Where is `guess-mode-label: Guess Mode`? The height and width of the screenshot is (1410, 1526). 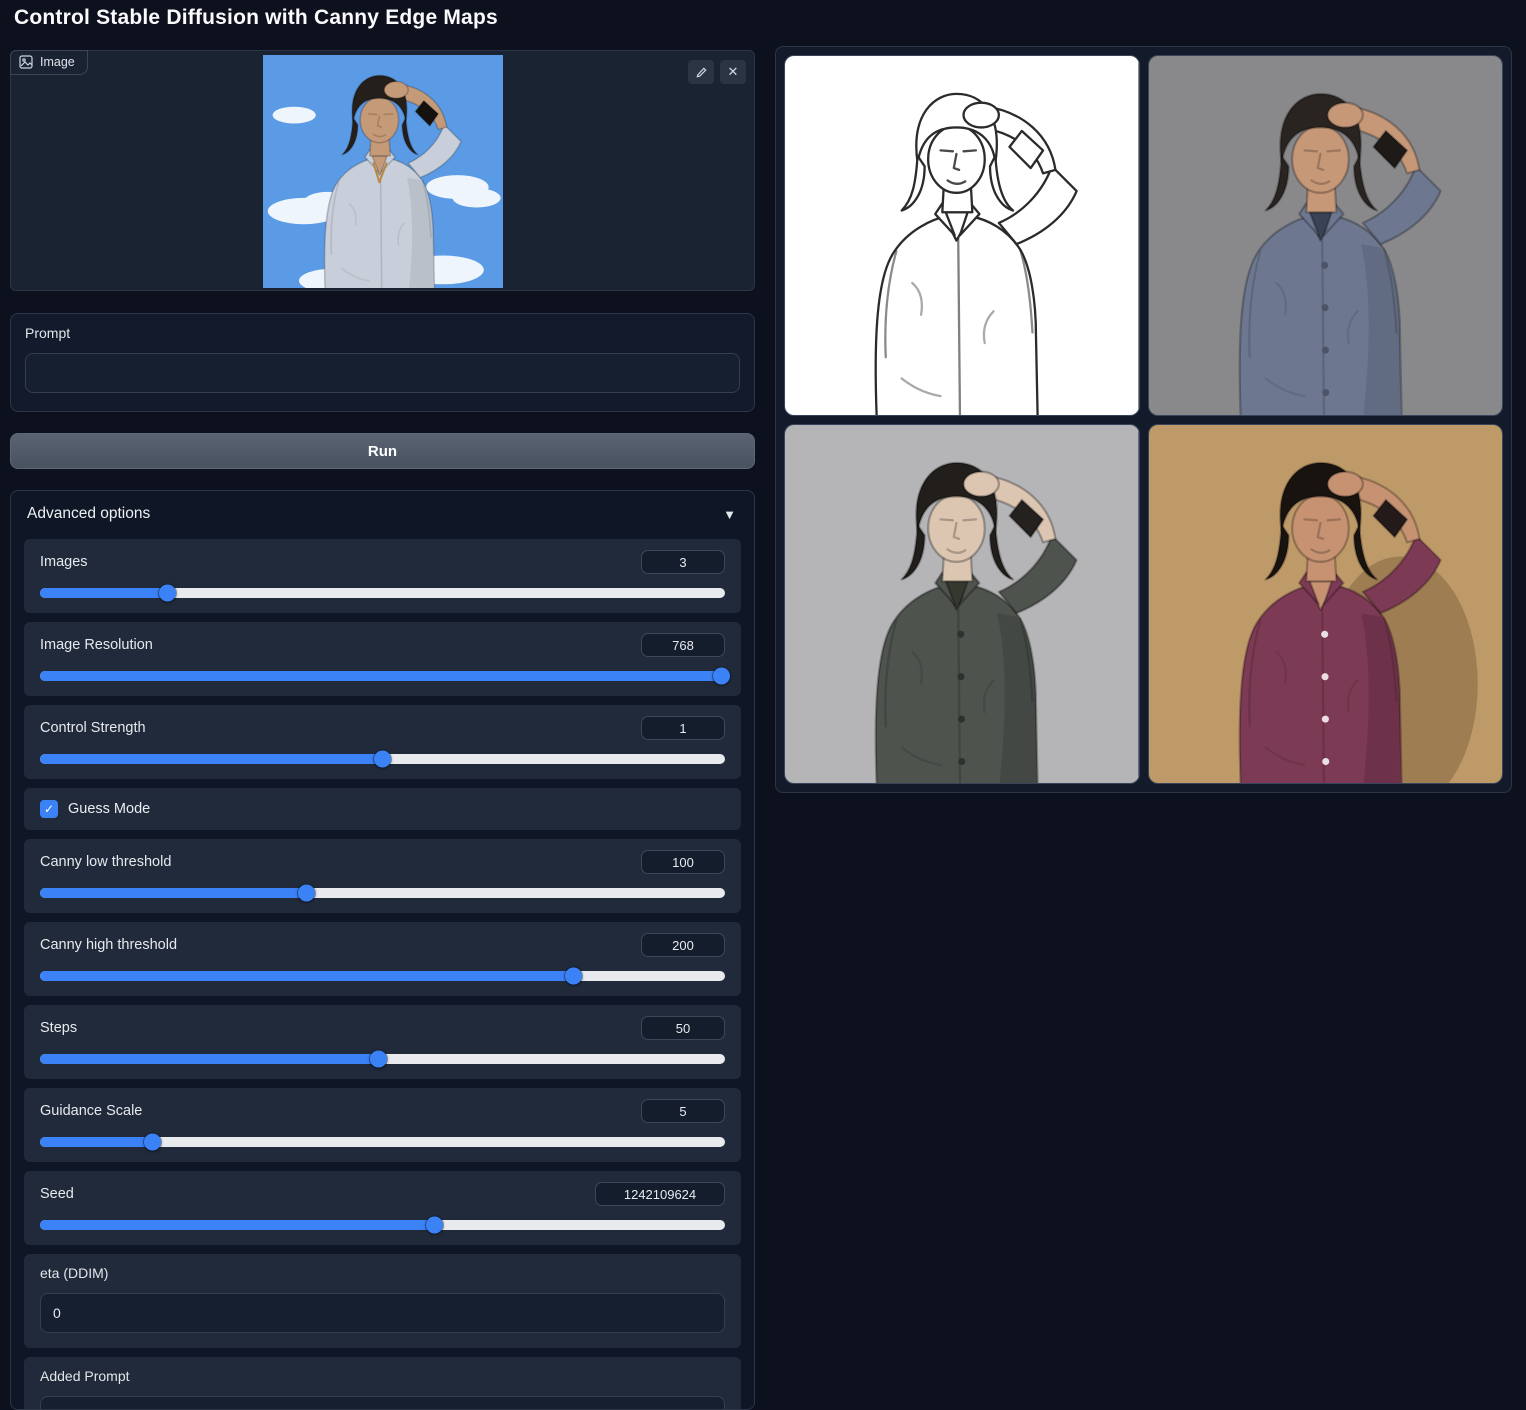 guess-mode-label: Guess Mode is located at coordinates (109, 809).